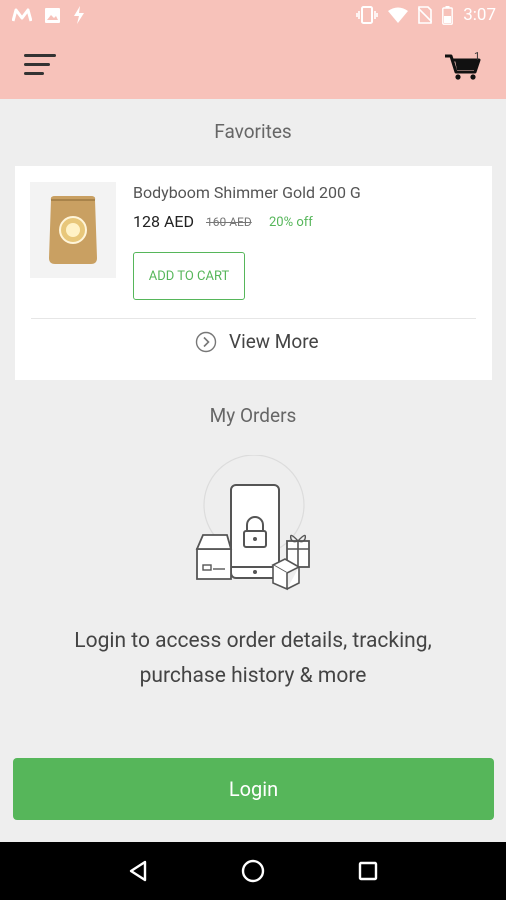 Image resolution: width=506 pixels, height=900 pixels. I want to click on product-name: Bodyboom Shimmer Gold 200 G, so click(247, 192).